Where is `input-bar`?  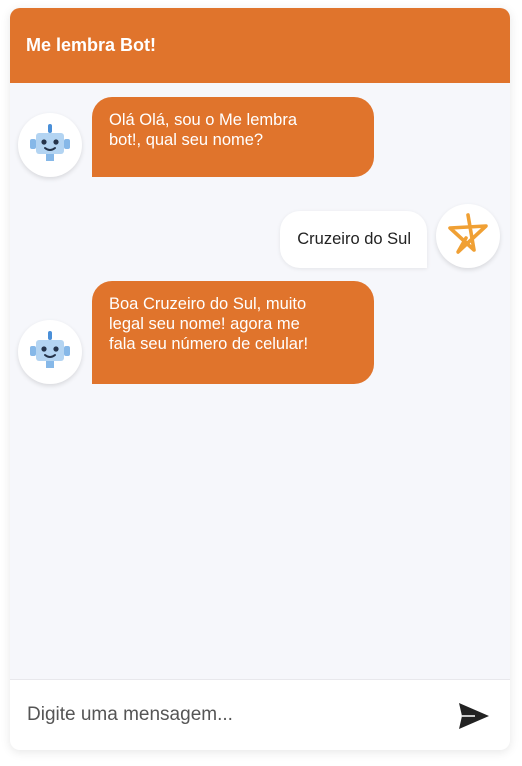 input-bar is located at coordinates (260, 714).